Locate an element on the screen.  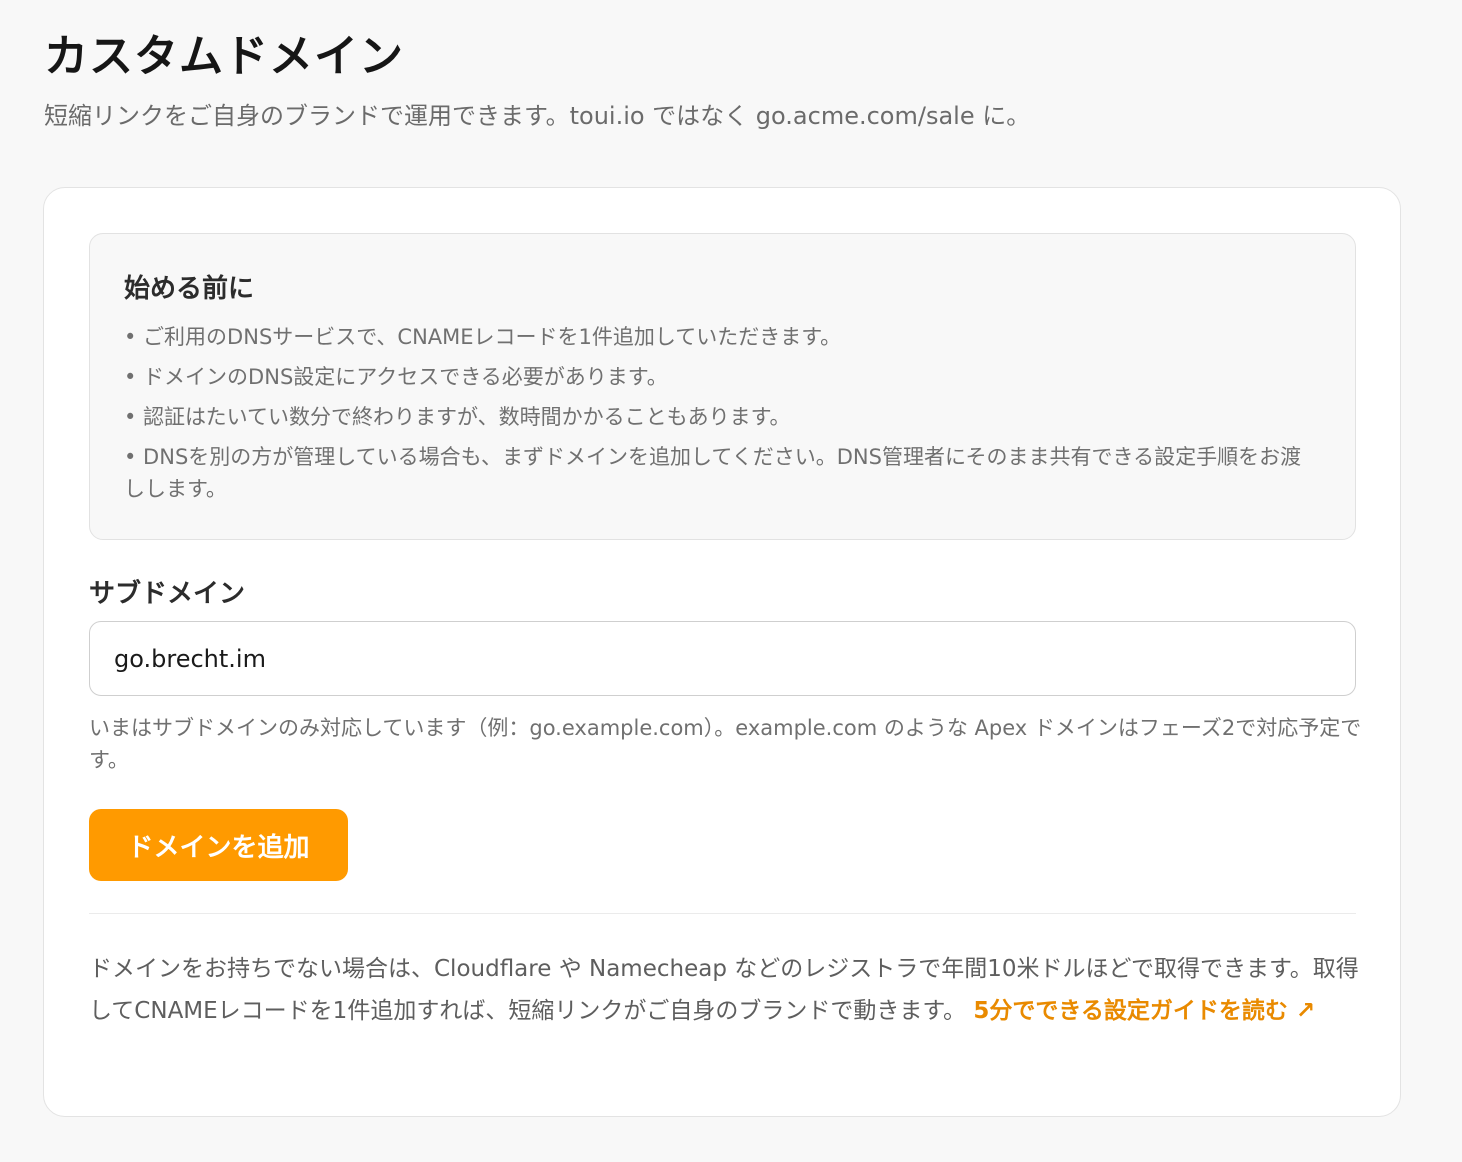
info-item: • 認証はたいてい数分で終わりますが、数時間かかることもあります。 is located at coordinates (457, 417).